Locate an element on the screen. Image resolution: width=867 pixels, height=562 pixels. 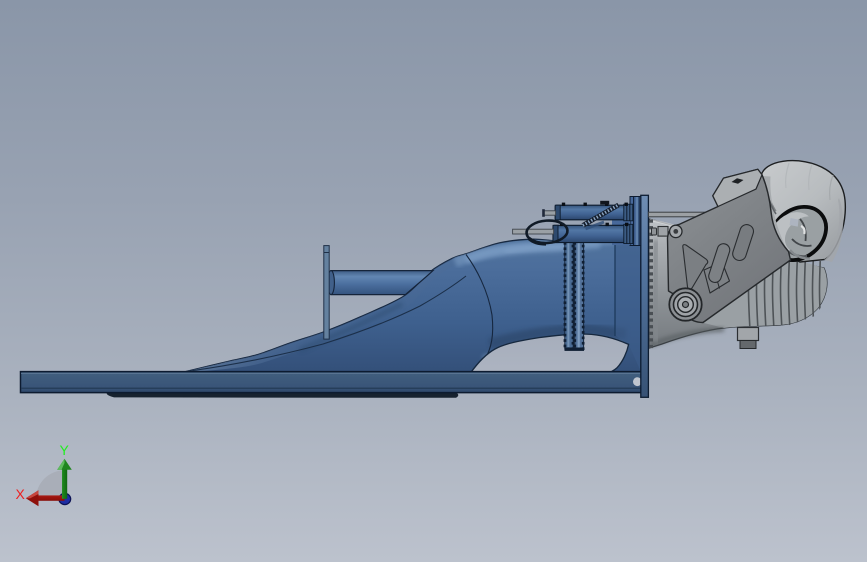
svg-text: X is located at coordinates (21, 494).